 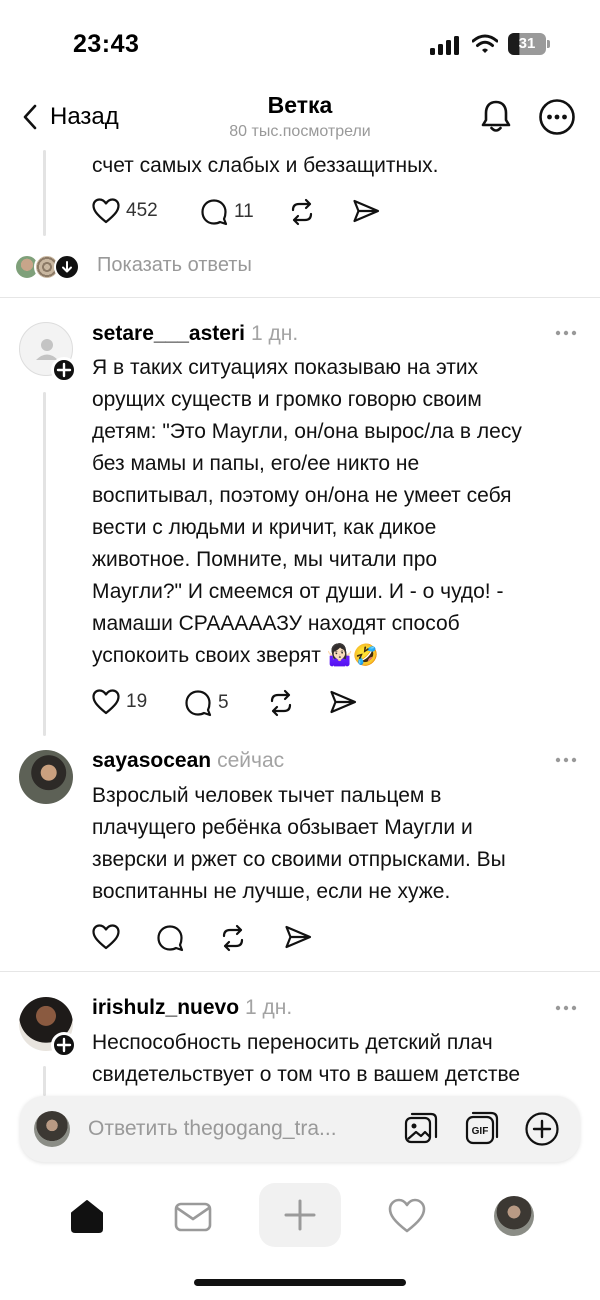 What do you see at coordinates (137, 701) in the screenshot?
I see `like-count: 19` at bounding box center [137, 701].